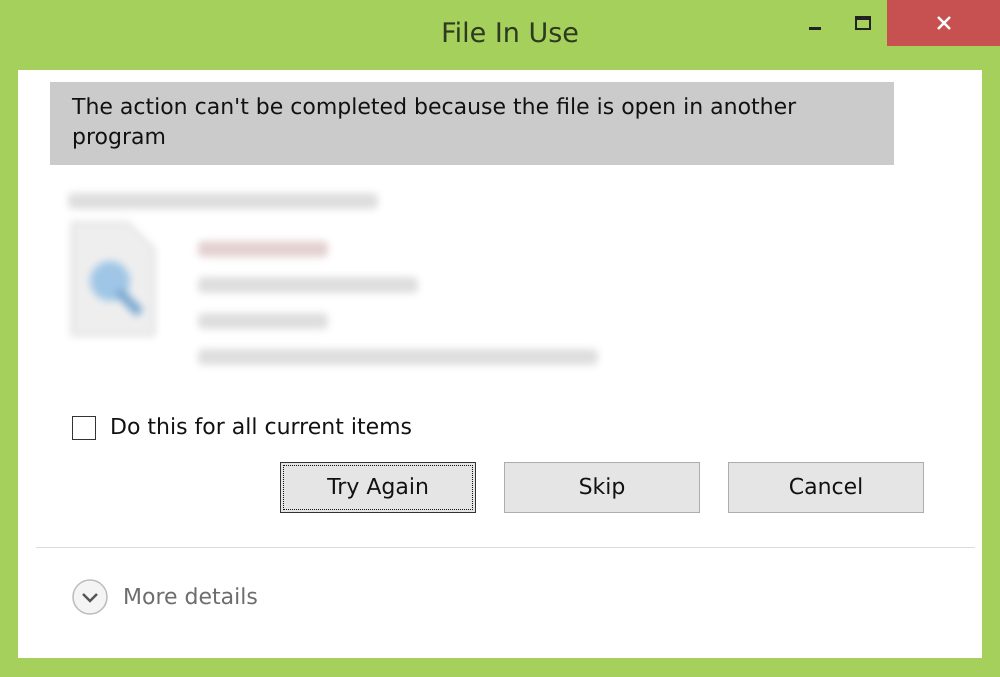  Describe the element at coordinates (472, 123) in the screenshot. I see `error-message: The action can't be completed because the file is open in another program` at that location.